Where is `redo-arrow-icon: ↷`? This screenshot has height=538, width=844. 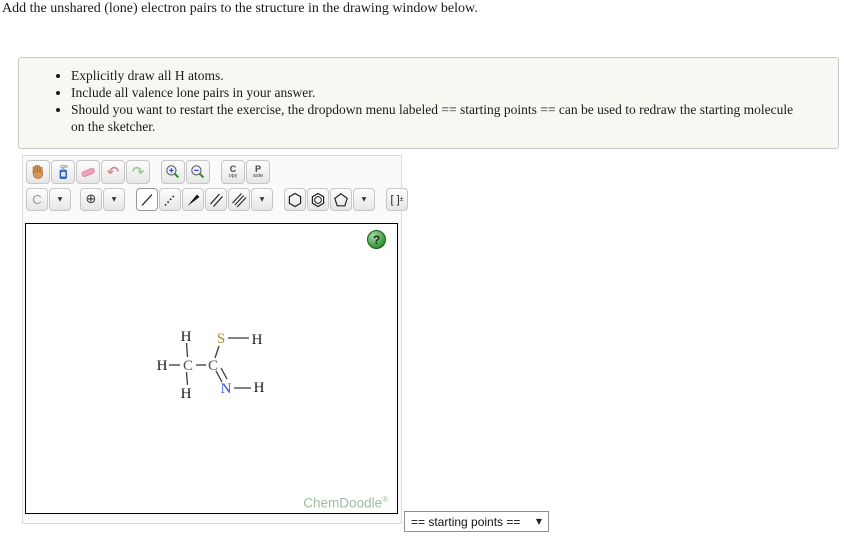 redo-arrow-icon: ↷ is located at coordinates (138, 171).